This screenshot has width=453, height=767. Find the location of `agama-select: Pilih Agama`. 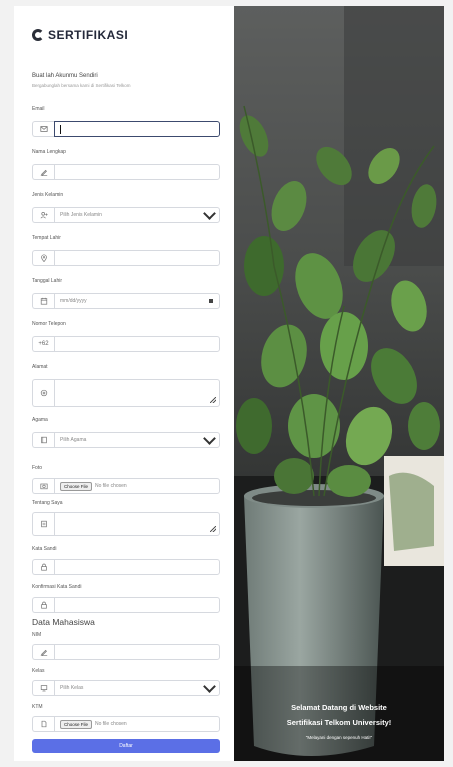

agama-select: Pilih Agama is located at coordinates (126, 440).